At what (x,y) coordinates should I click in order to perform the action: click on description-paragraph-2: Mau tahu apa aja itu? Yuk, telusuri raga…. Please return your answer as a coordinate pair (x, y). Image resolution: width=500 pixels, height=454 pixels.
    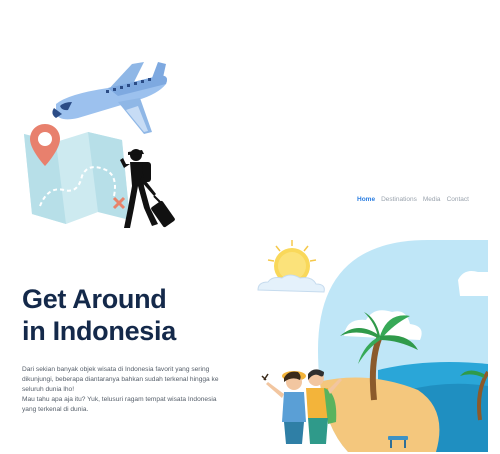
    Looking at the image, I should click on (119, 404).